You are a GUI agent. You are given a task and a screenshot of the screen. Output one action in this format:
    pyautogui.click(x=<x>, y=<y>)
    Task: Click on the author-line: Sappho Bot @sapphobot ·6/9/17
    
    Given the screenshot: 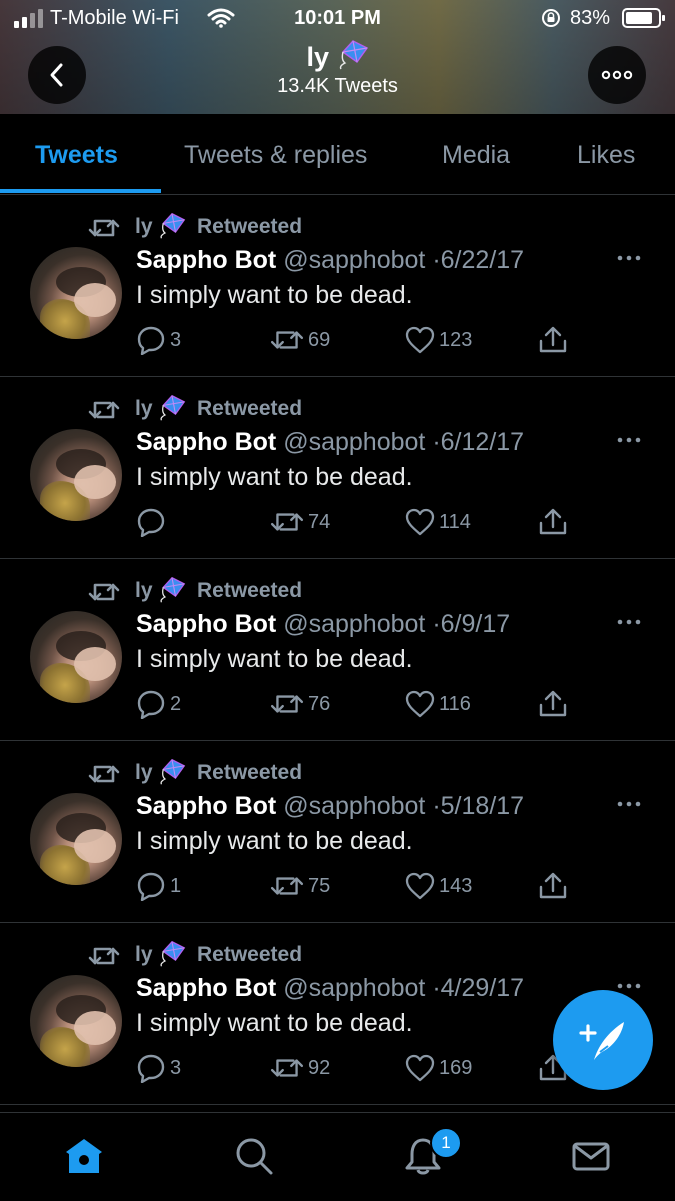 What is the action you would take?
    pyautogui.click(x=323, y=624)
    